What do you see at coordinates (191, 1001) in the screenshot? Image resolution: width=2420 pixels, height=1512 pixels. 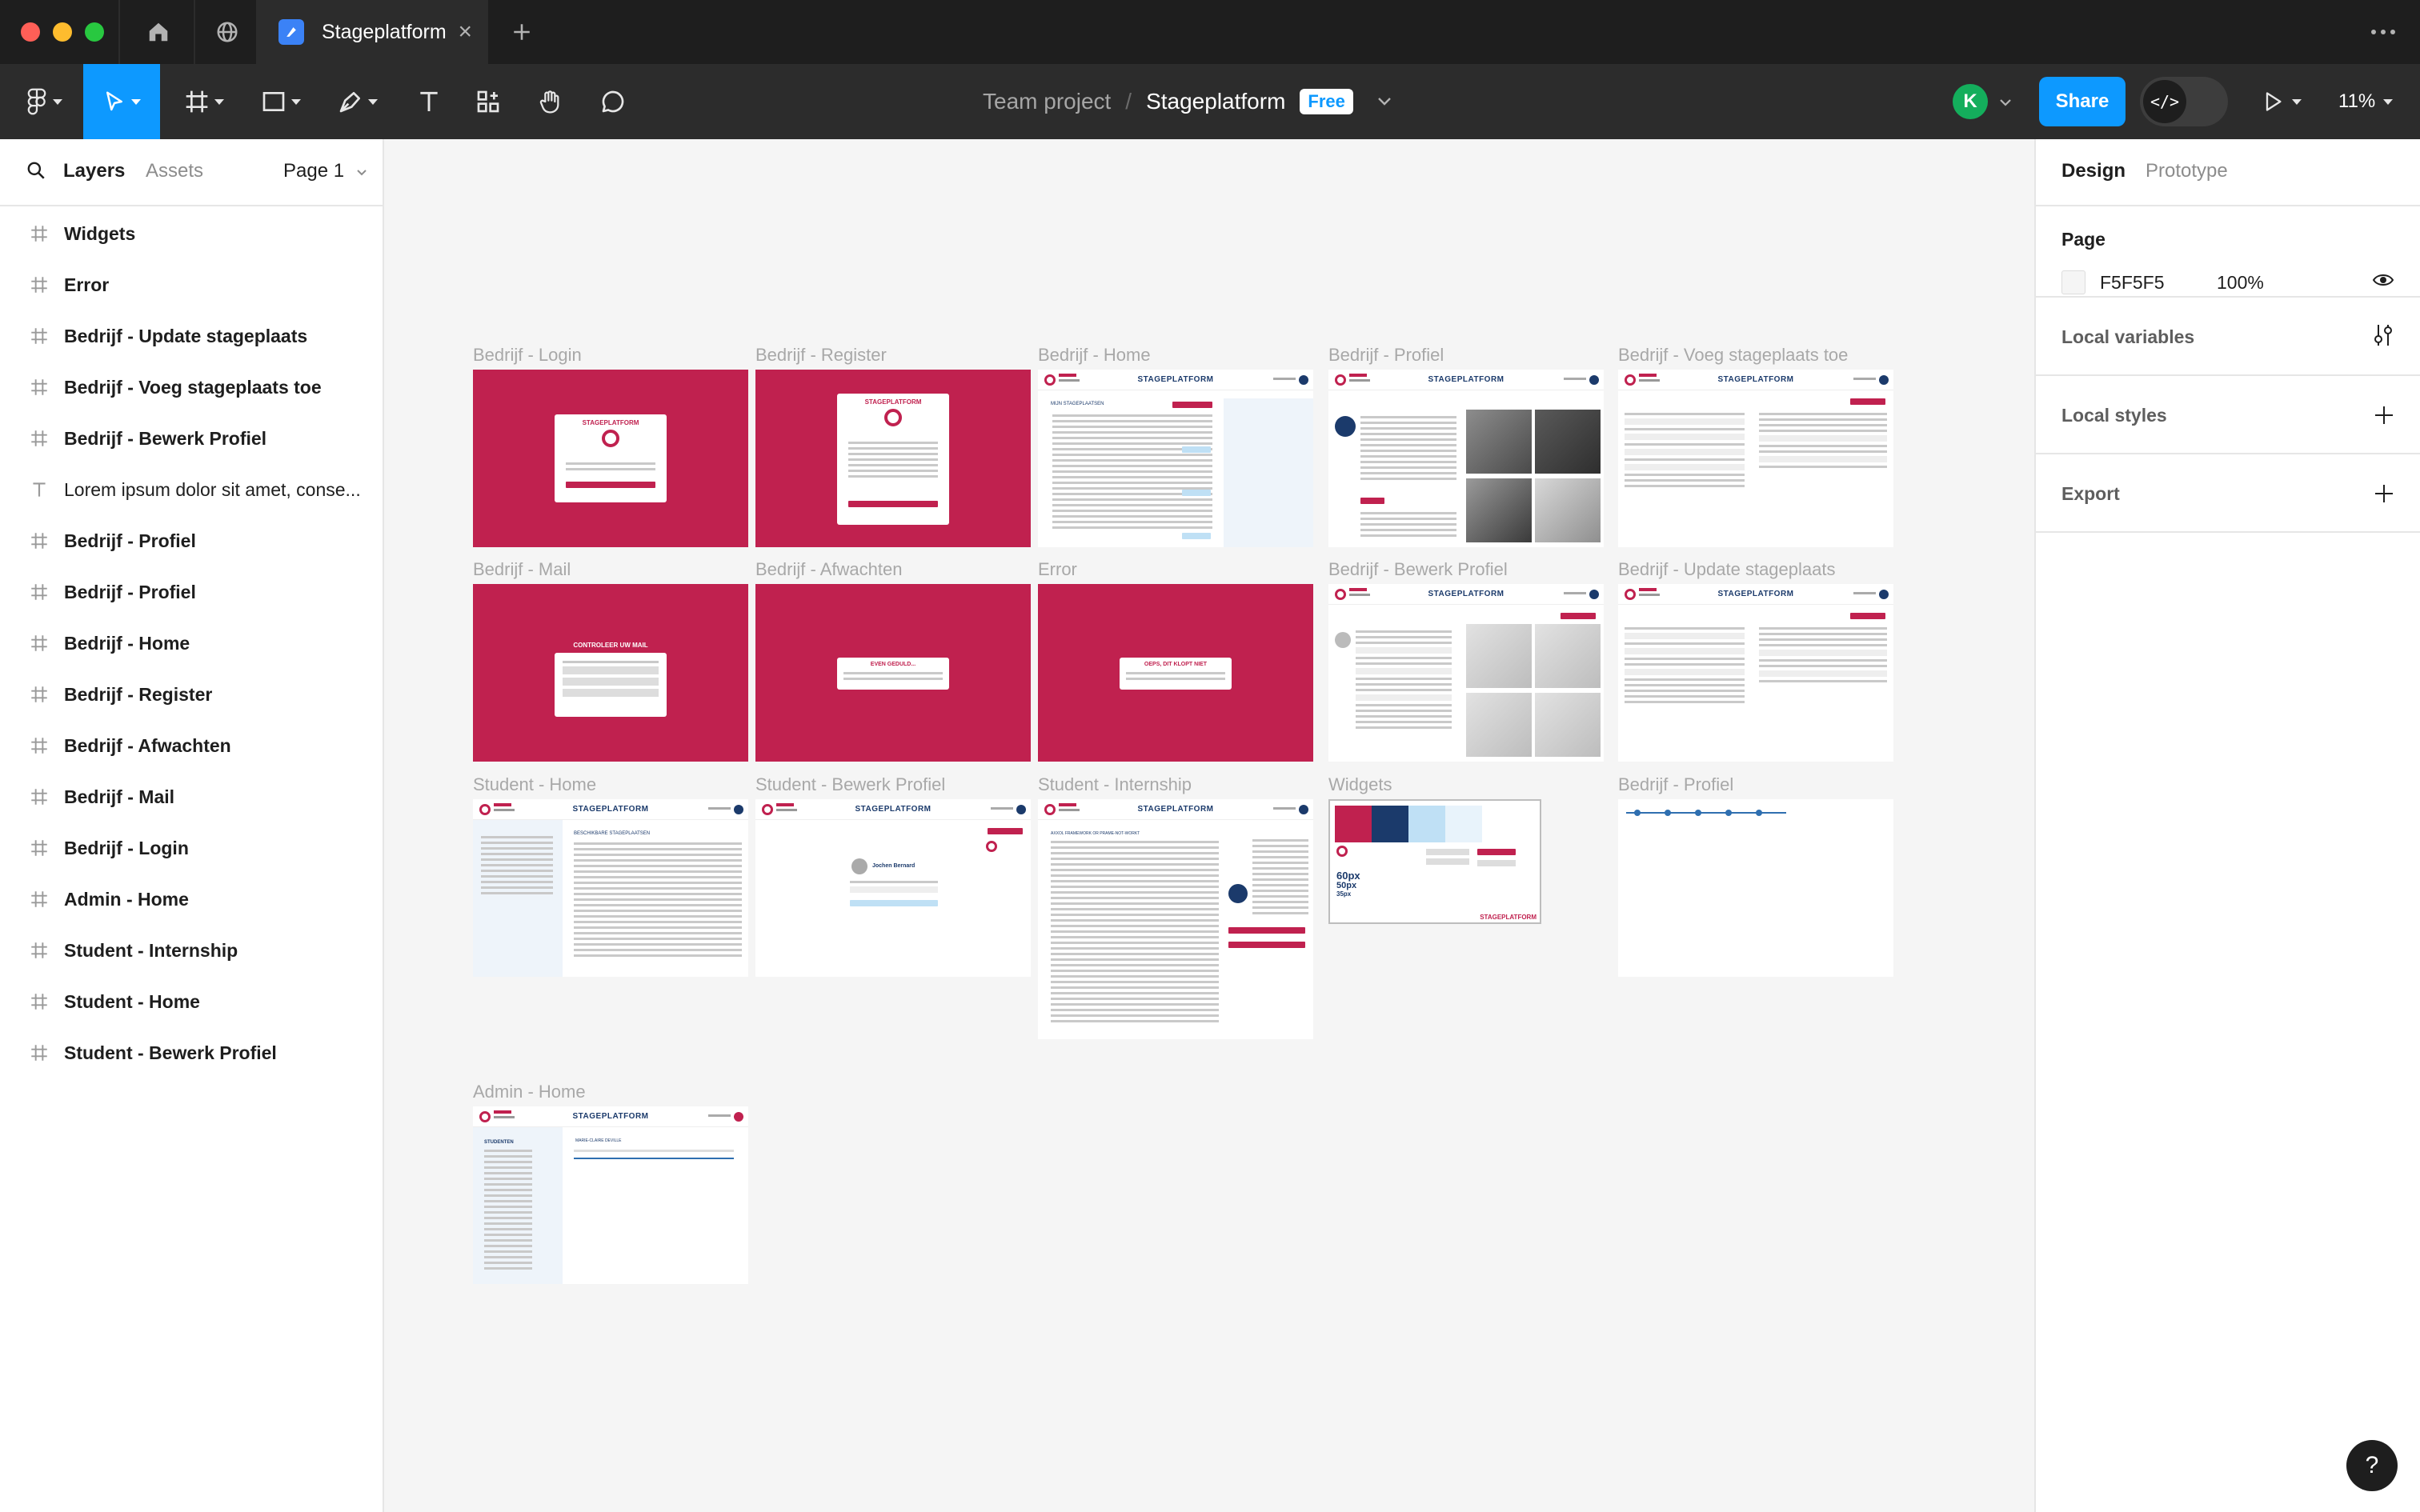 I see `layer-item: Student - Home` at bounding box center [191, 1001].